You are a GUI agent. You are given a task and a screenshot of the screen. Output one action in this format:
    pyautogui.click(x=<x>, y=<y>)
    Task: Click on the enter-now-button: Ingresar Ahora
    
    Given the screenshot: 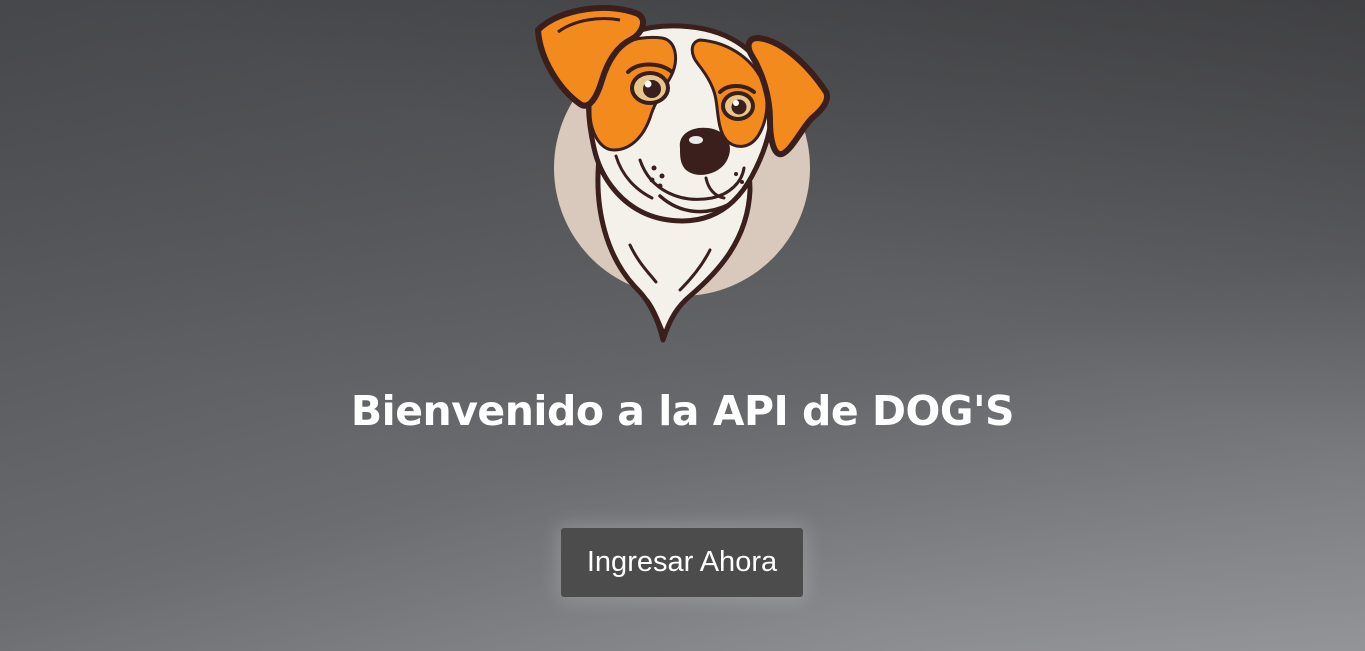 What is the action you would take?
    pyautogui.click(x=682, y=562)
    